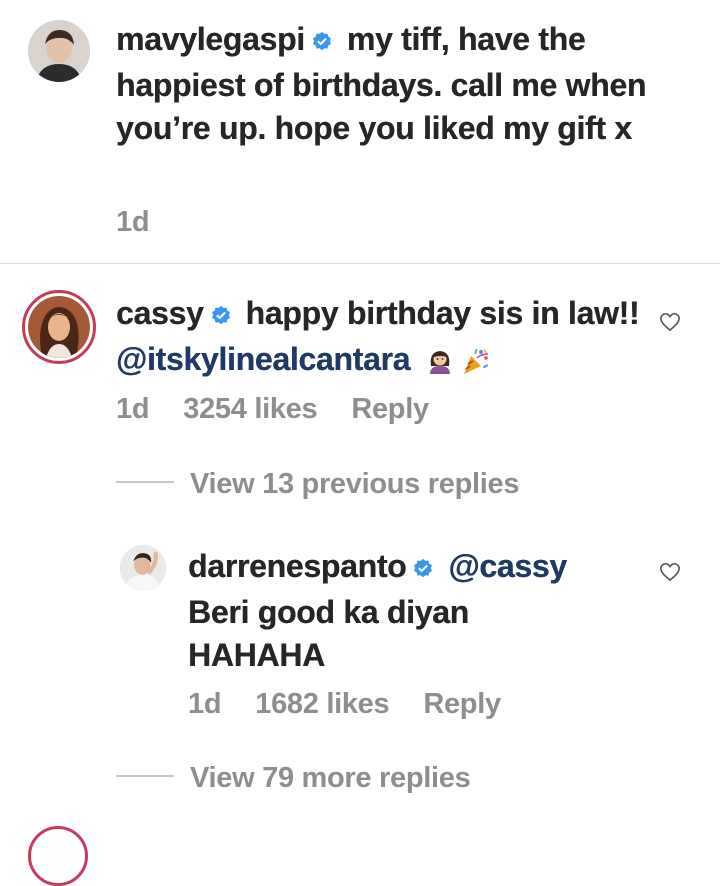 This screenshot has height=886, width=720. Describe the element at coordinates (360, 263) in the screenshot. I see `divider` at that location.